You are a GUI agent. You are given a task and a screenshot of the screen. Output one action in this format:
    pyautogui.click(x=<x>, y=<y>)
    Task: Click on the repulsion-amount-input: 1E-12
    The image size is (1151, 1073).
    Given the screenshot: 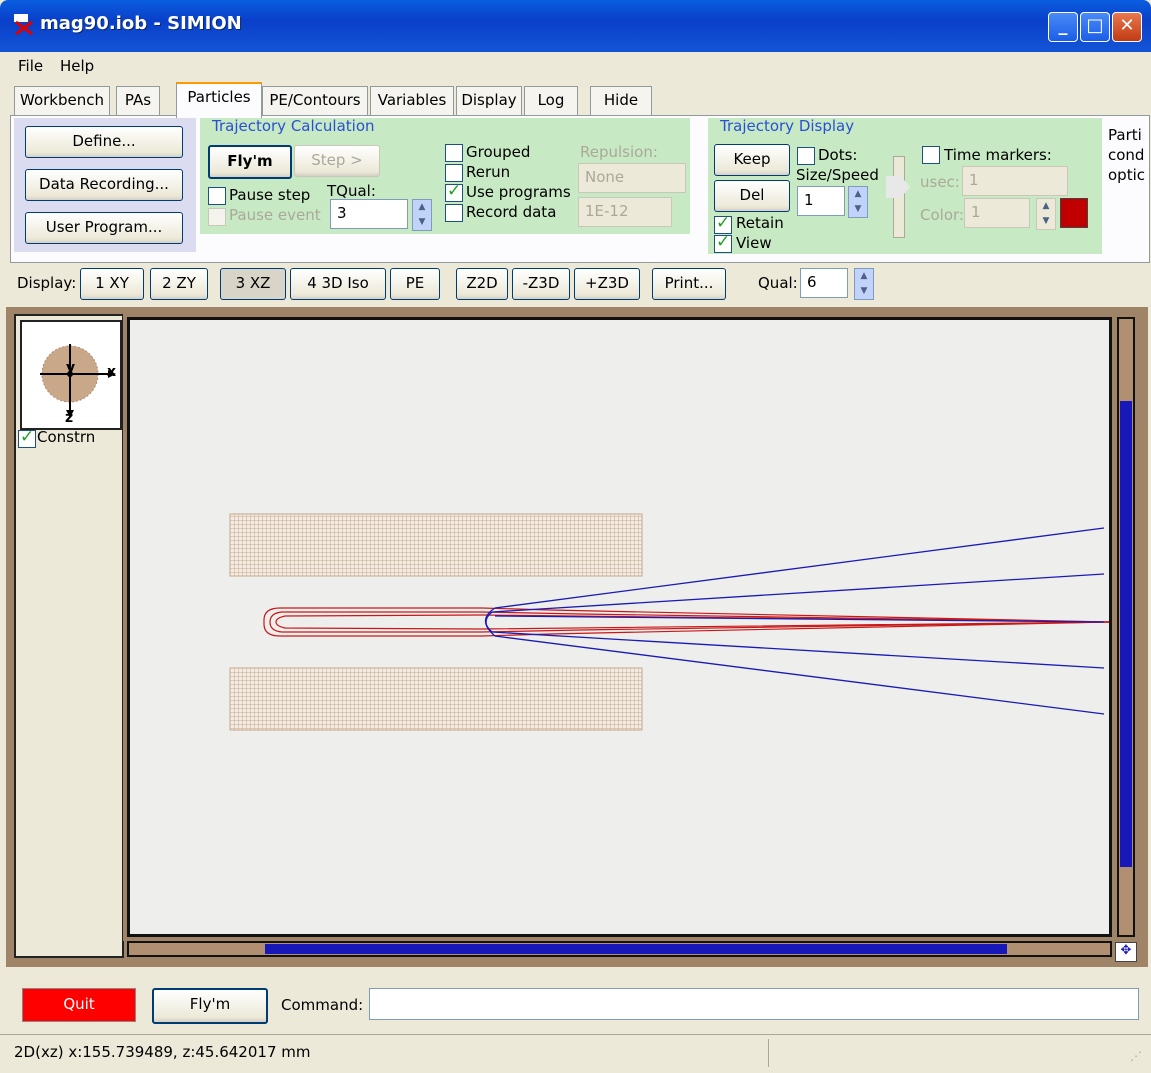 What is the action you would take?
    pyautogui.click(x=625, y=212)
    